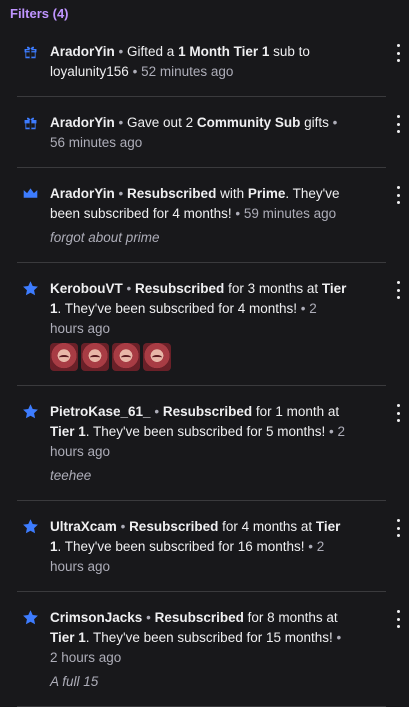  Describe the element at coordinates (291, 51) in the screenshot. I see `message-text: sub to` at that location.